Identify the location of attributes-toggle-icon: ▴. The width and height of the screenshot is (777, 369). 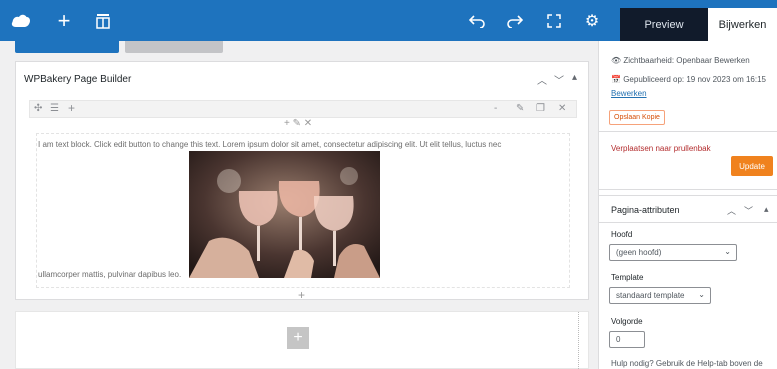
(766, 209).